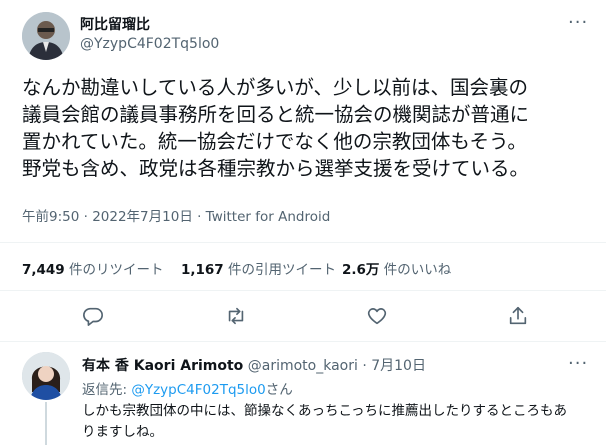 This screenshot has height=445, width=606. I want to click on quote-count: 1,167 件の引用ツイート, so click(258, 268).